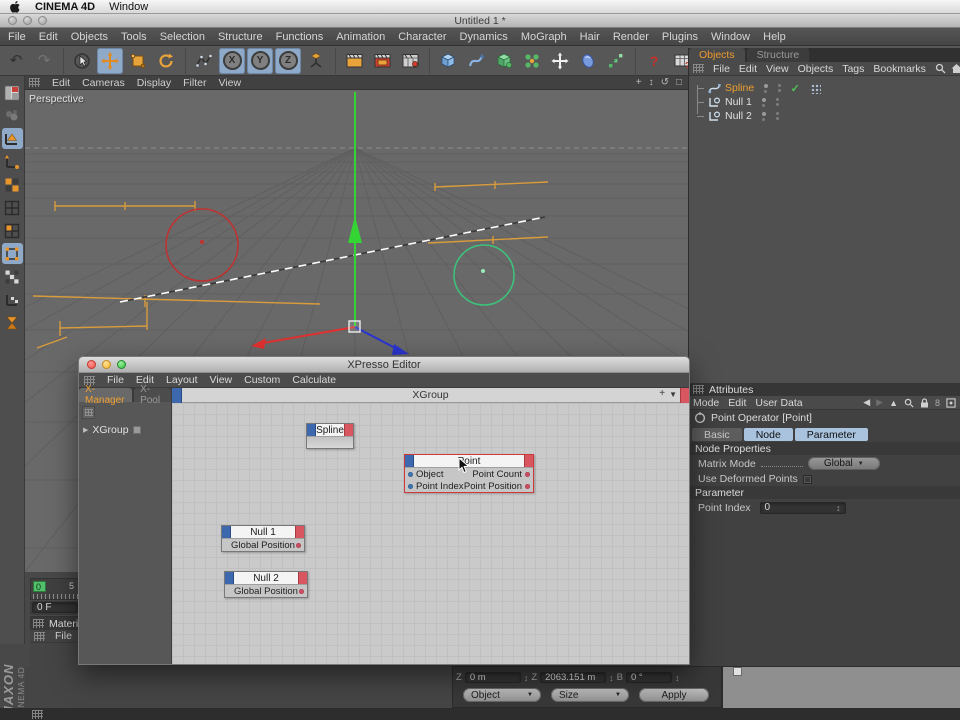 The image size is (960, 720). Describe the element at coordinates (232, 60) in the screenshot. I see `x-axis-lock-button: X` at that location.